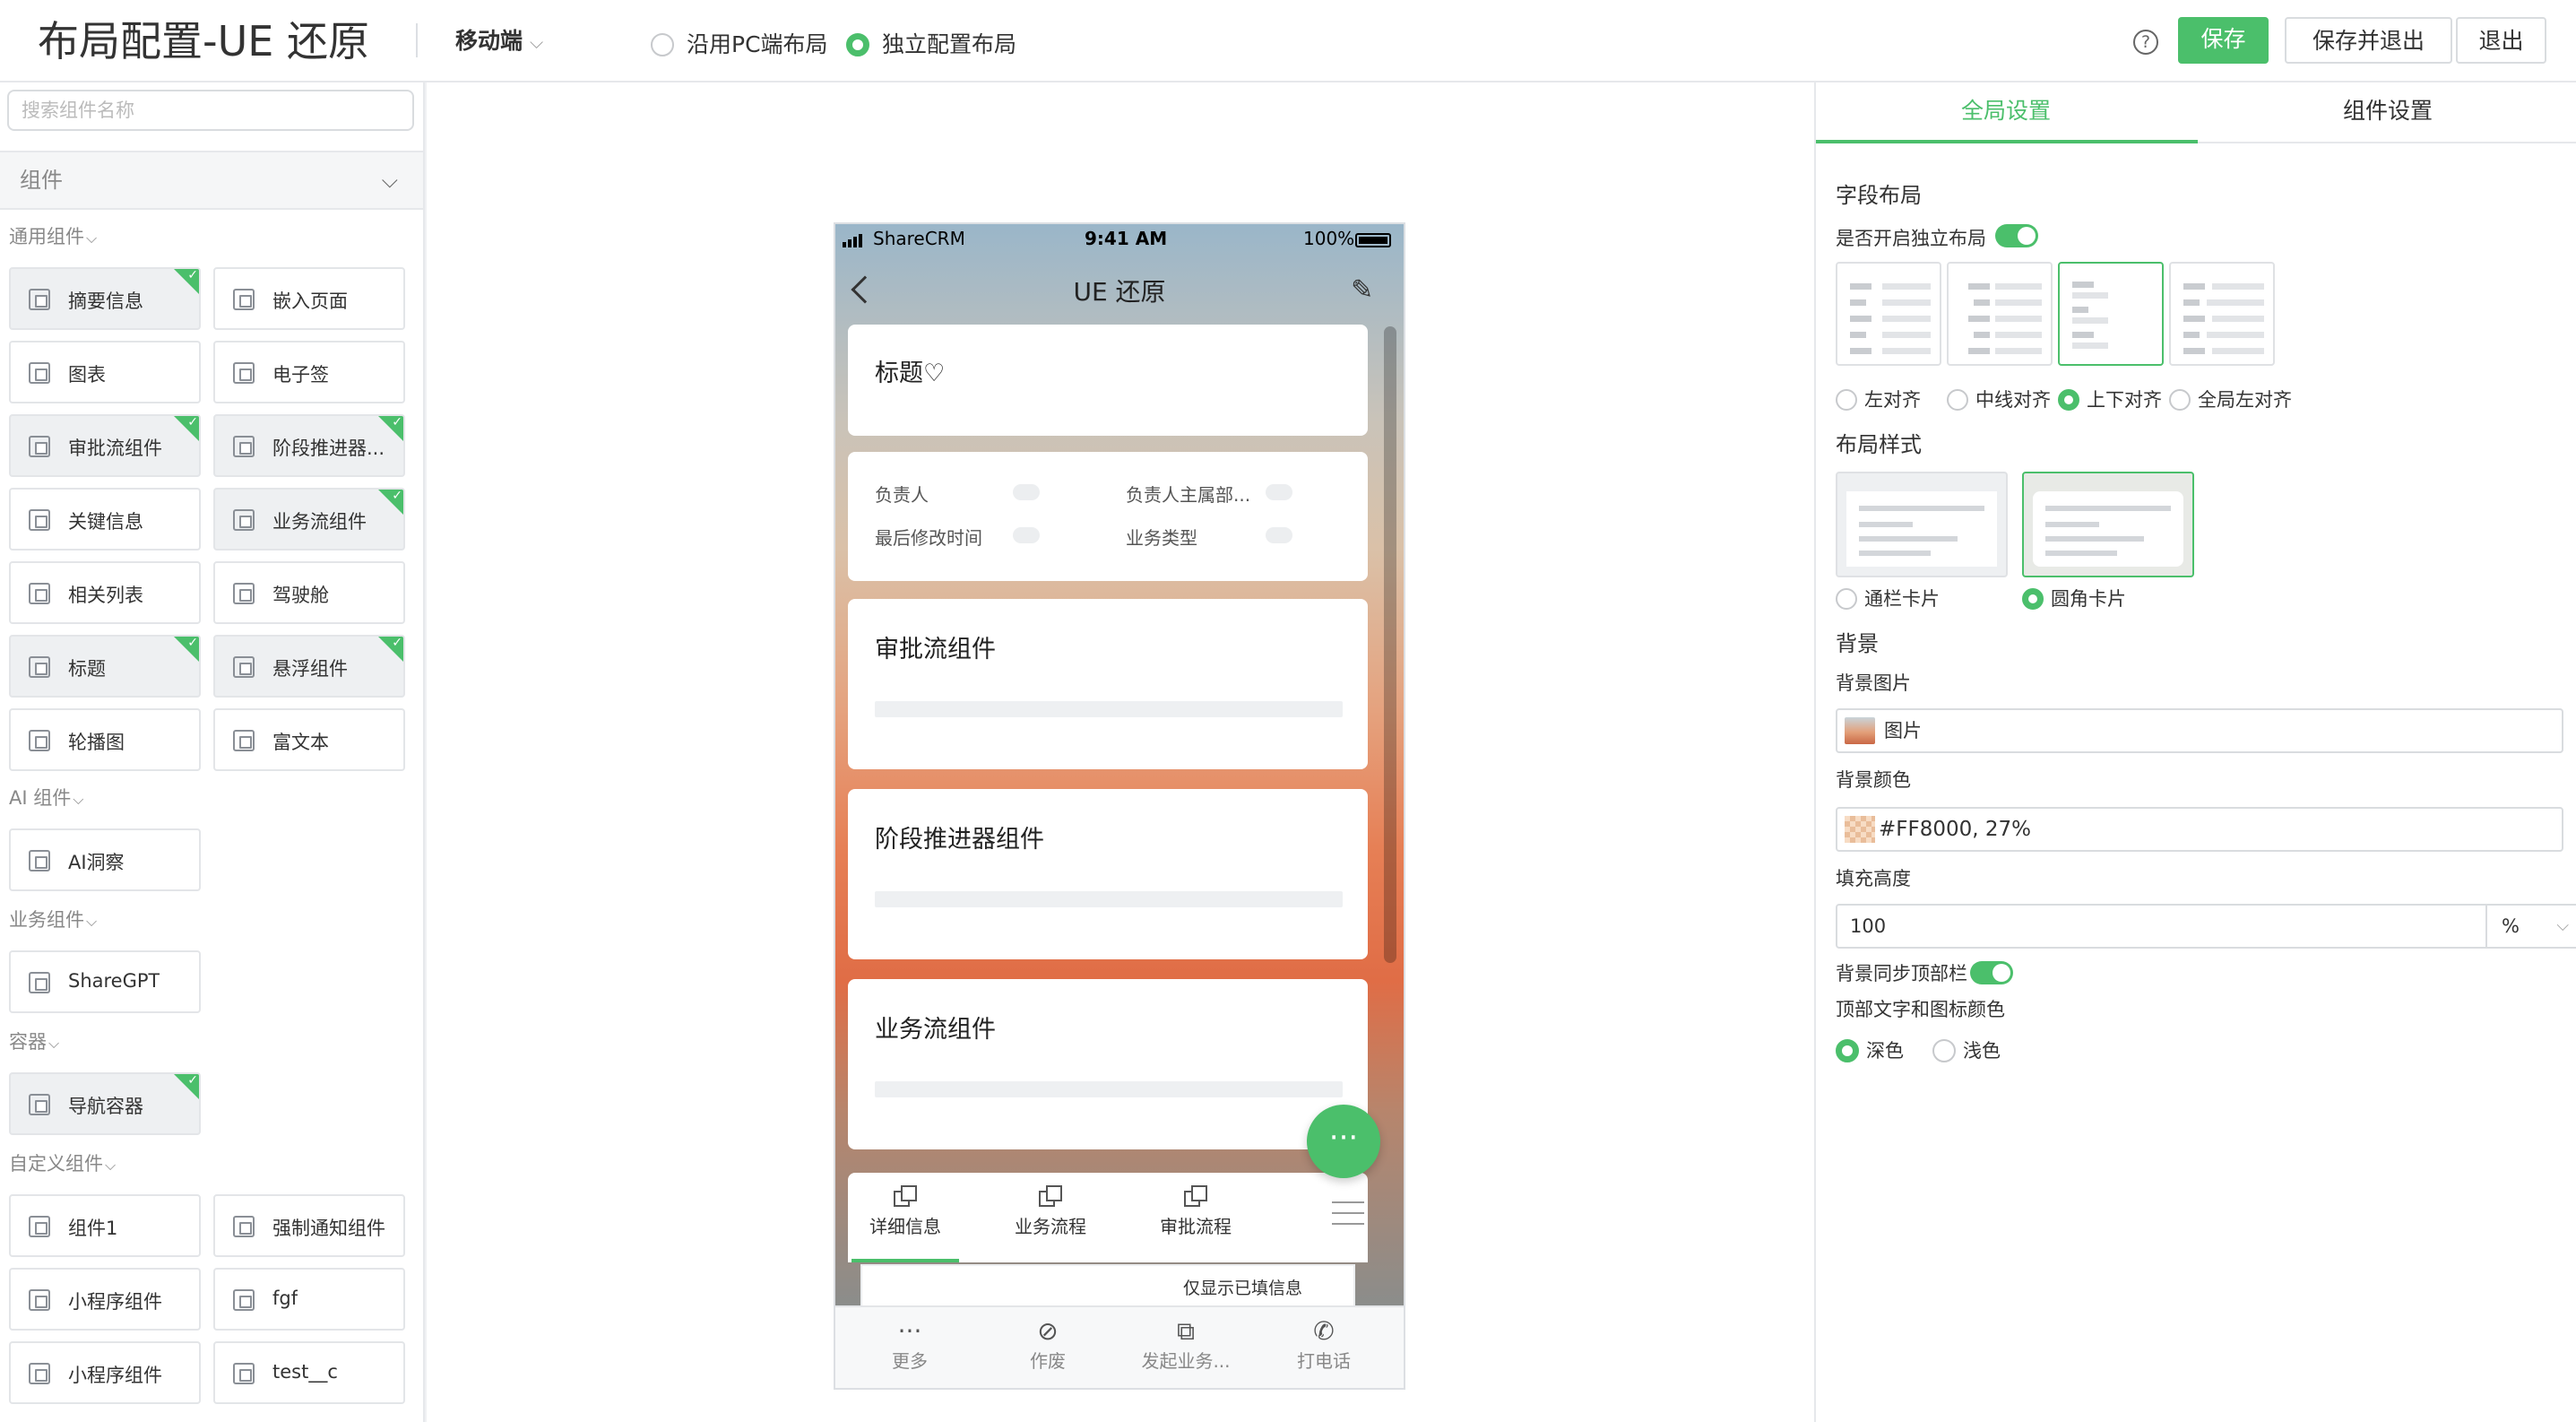 Image resolution: width=2576 pixels, height=1422 pixels. What do you see at coordinates (1048, 1344) in the screenshot?
I see `action-void: ⊘ 作废` at bounding box center [1048, 1344].